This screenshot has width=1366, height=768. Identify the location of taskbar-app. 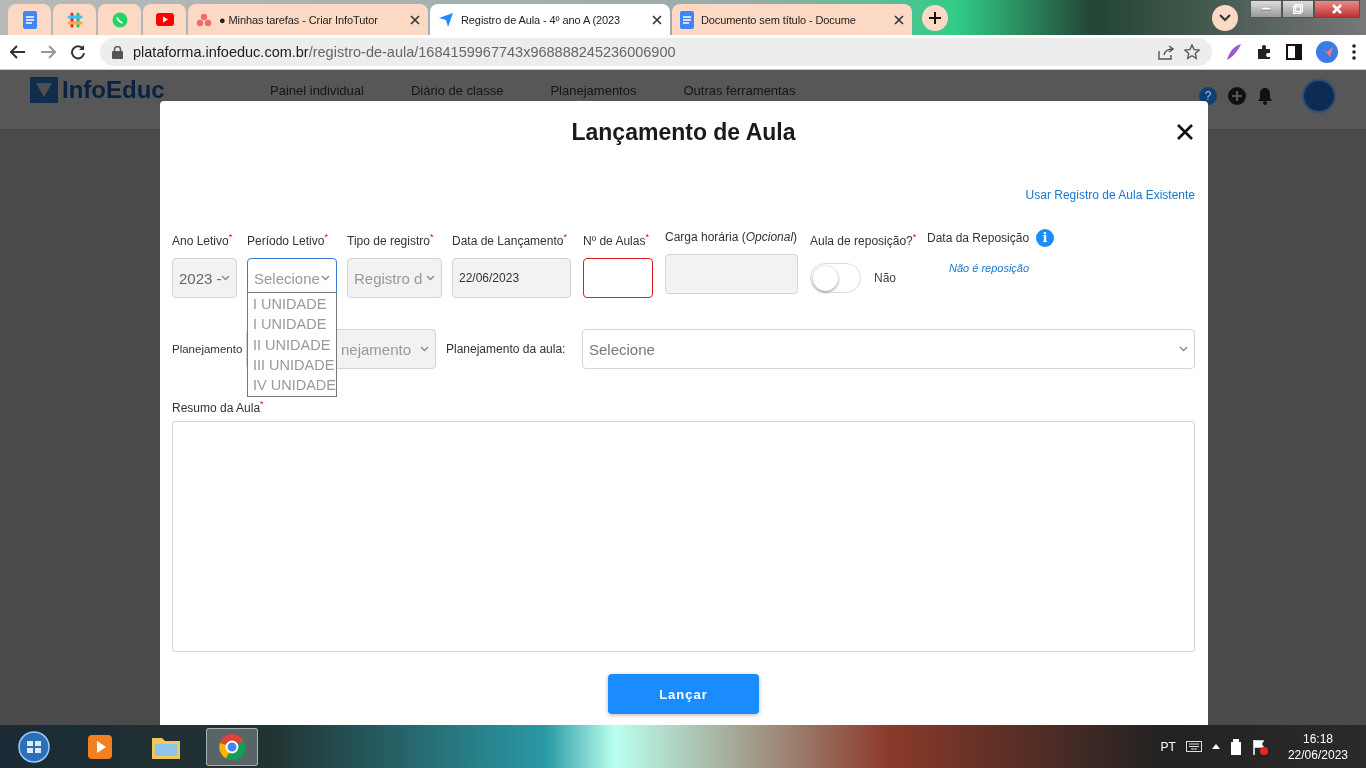
(232, 746).